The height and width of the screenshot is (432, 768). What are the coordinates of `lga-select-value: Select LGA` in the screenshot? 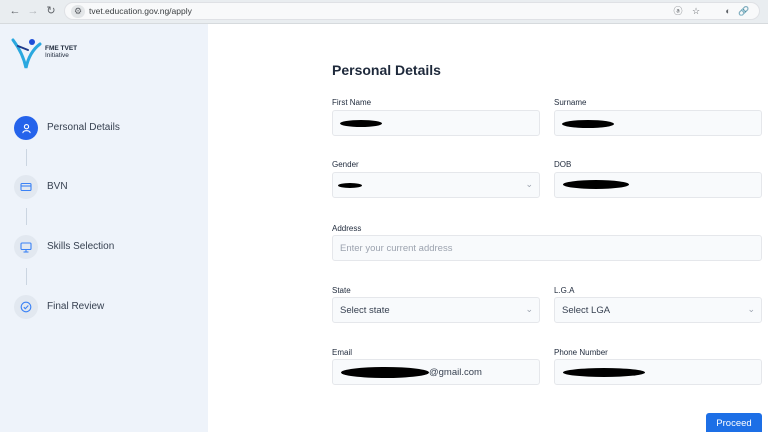 It's located at (586, 310).